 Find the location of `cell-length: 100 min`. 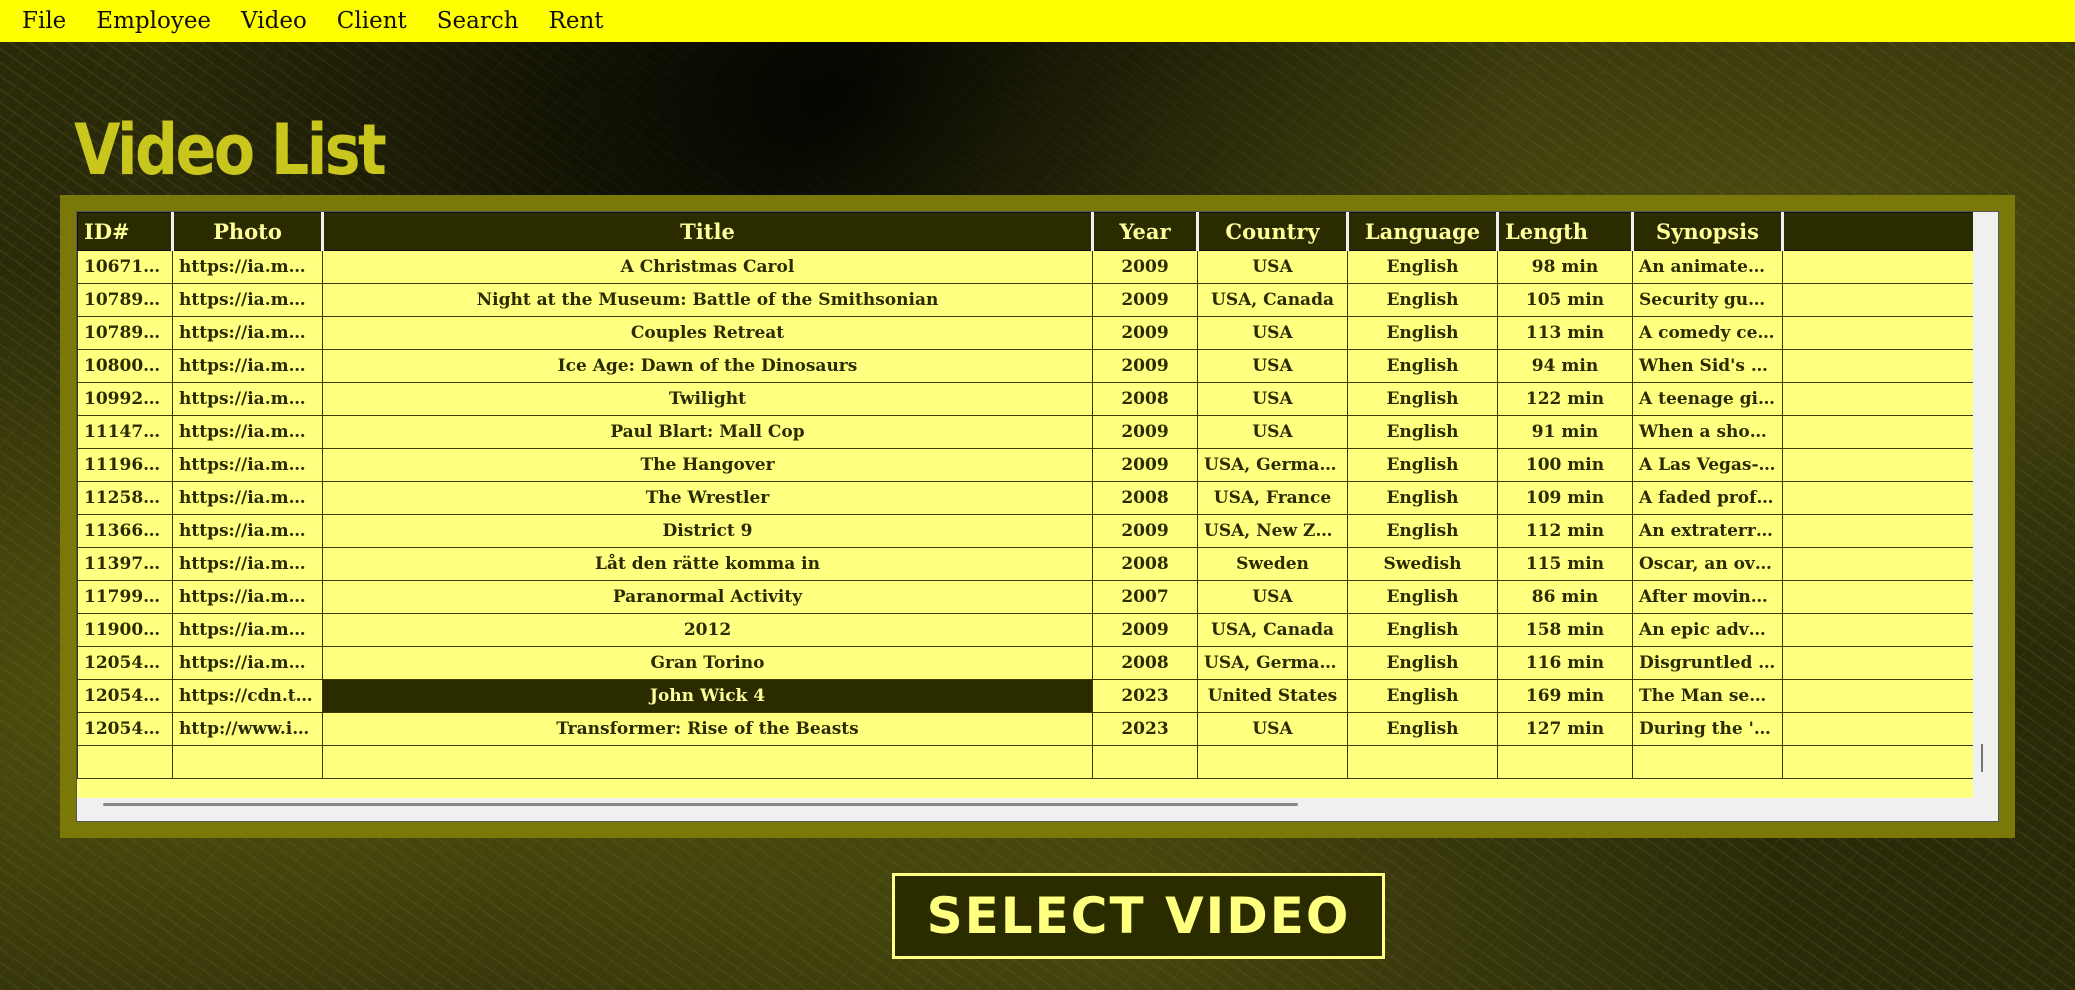

cell-length: 100 min is located at coordinates (1565, 465).